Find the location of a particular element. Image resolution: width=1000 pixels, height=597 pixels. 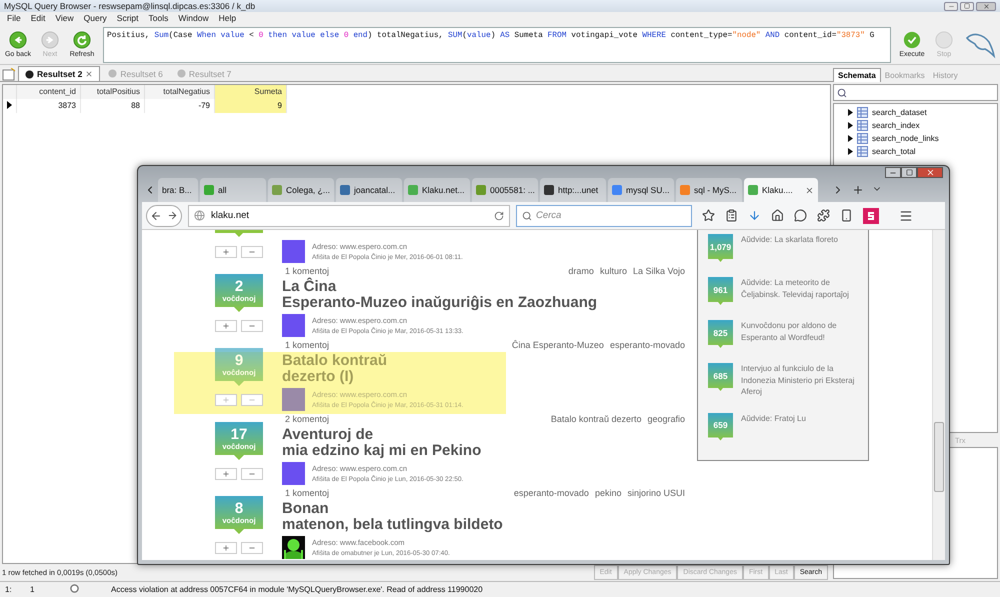

tree-item: search_total is located at coordinates (894, 151).